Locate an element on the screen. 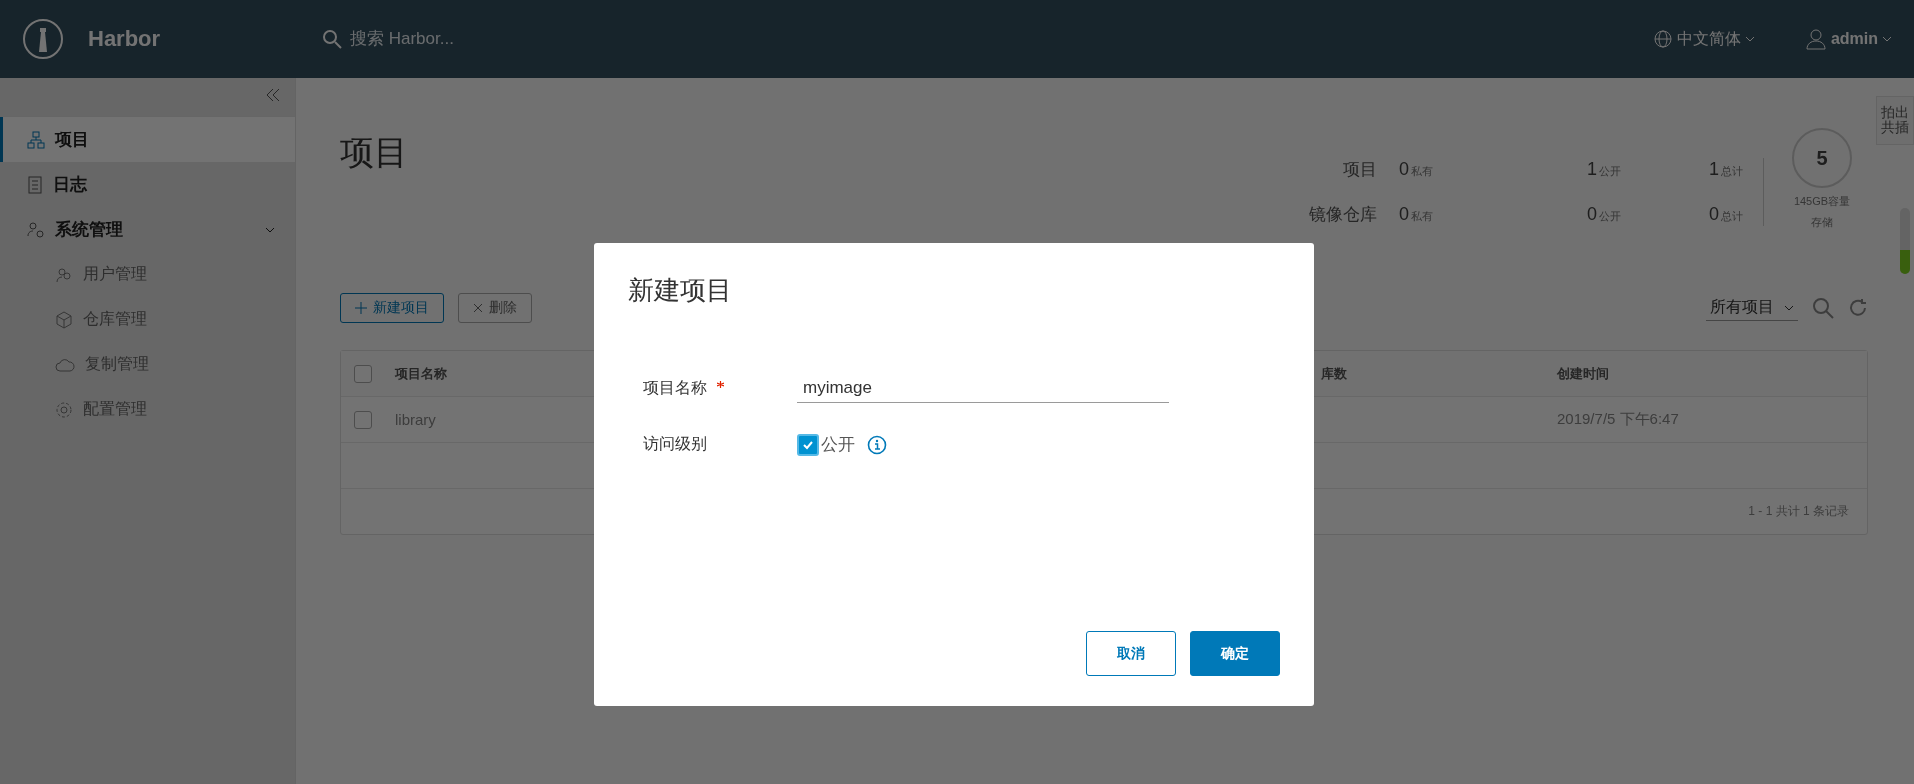  cube-icon is located at coordinates (64, 319).